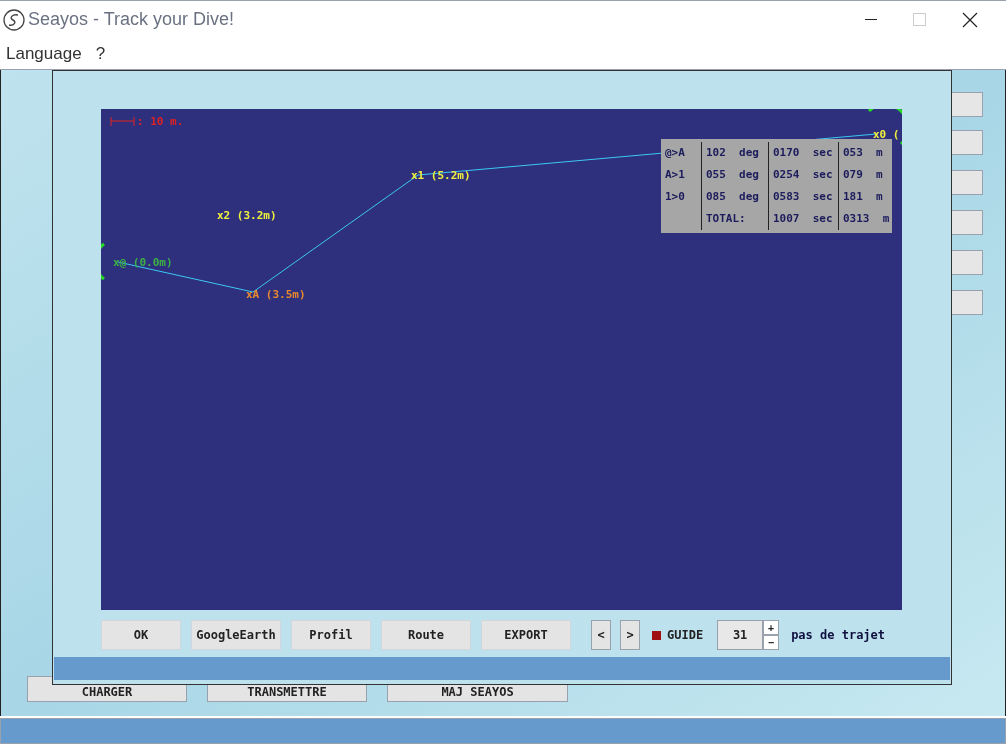 This screenshot has height=744, width=1006. I want to click on table-cell-text: A>1, so click(675, 175).